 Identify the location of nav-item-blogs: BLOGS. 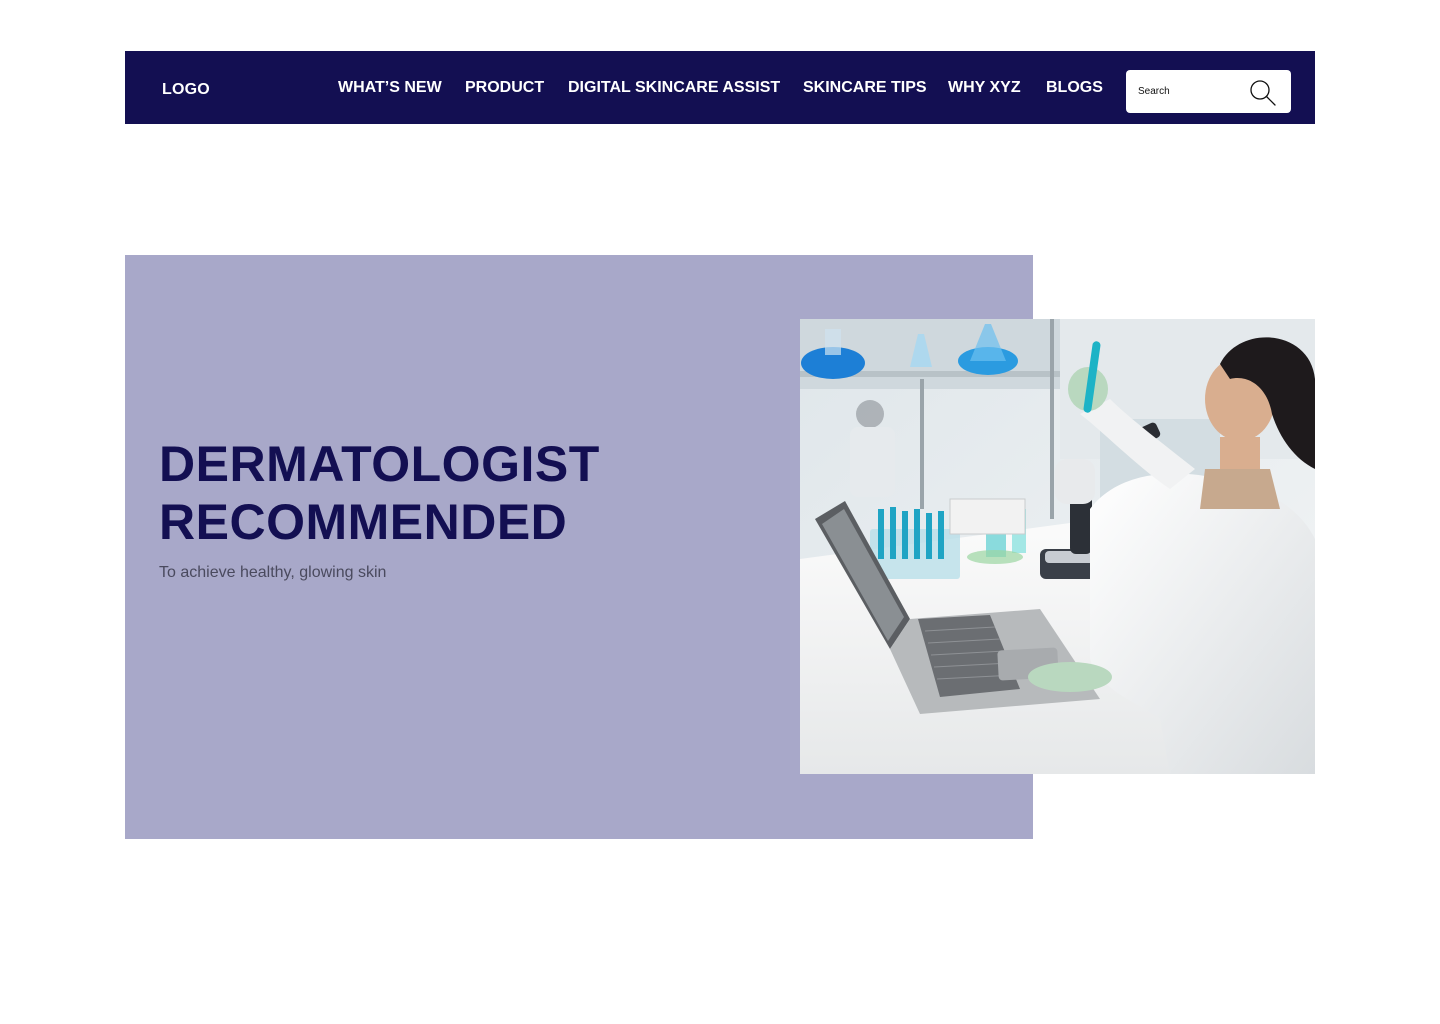
(1074, 88).